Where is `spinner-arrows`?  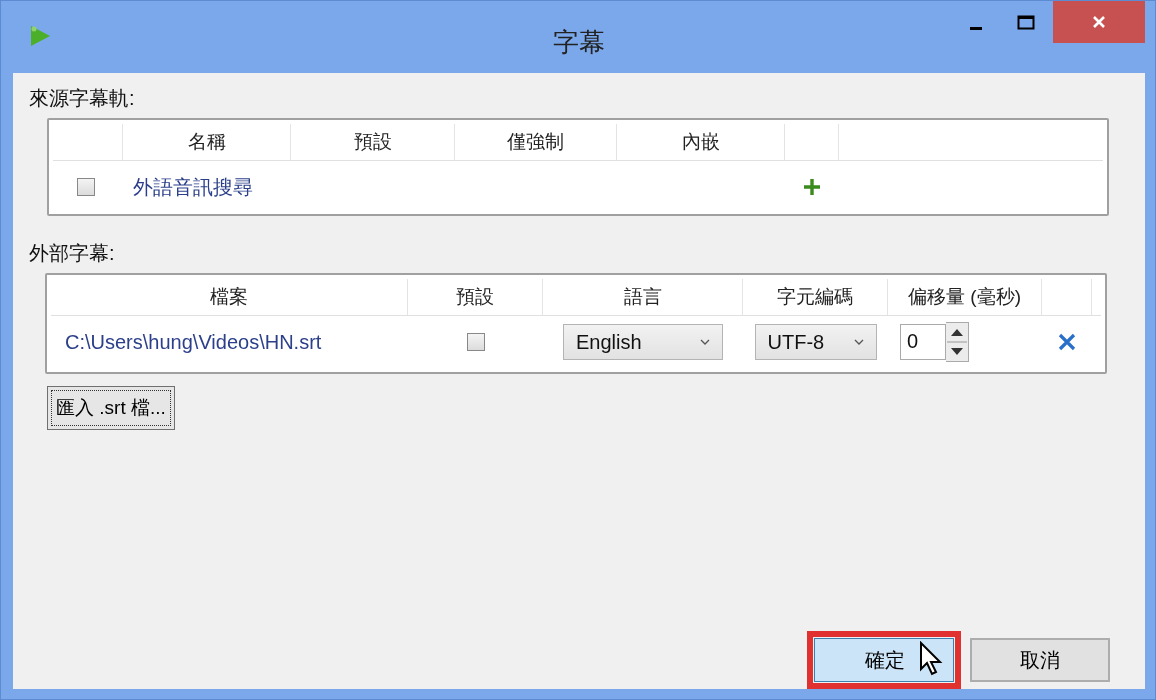 spinner-arrows is located at coordinates (957, 342).